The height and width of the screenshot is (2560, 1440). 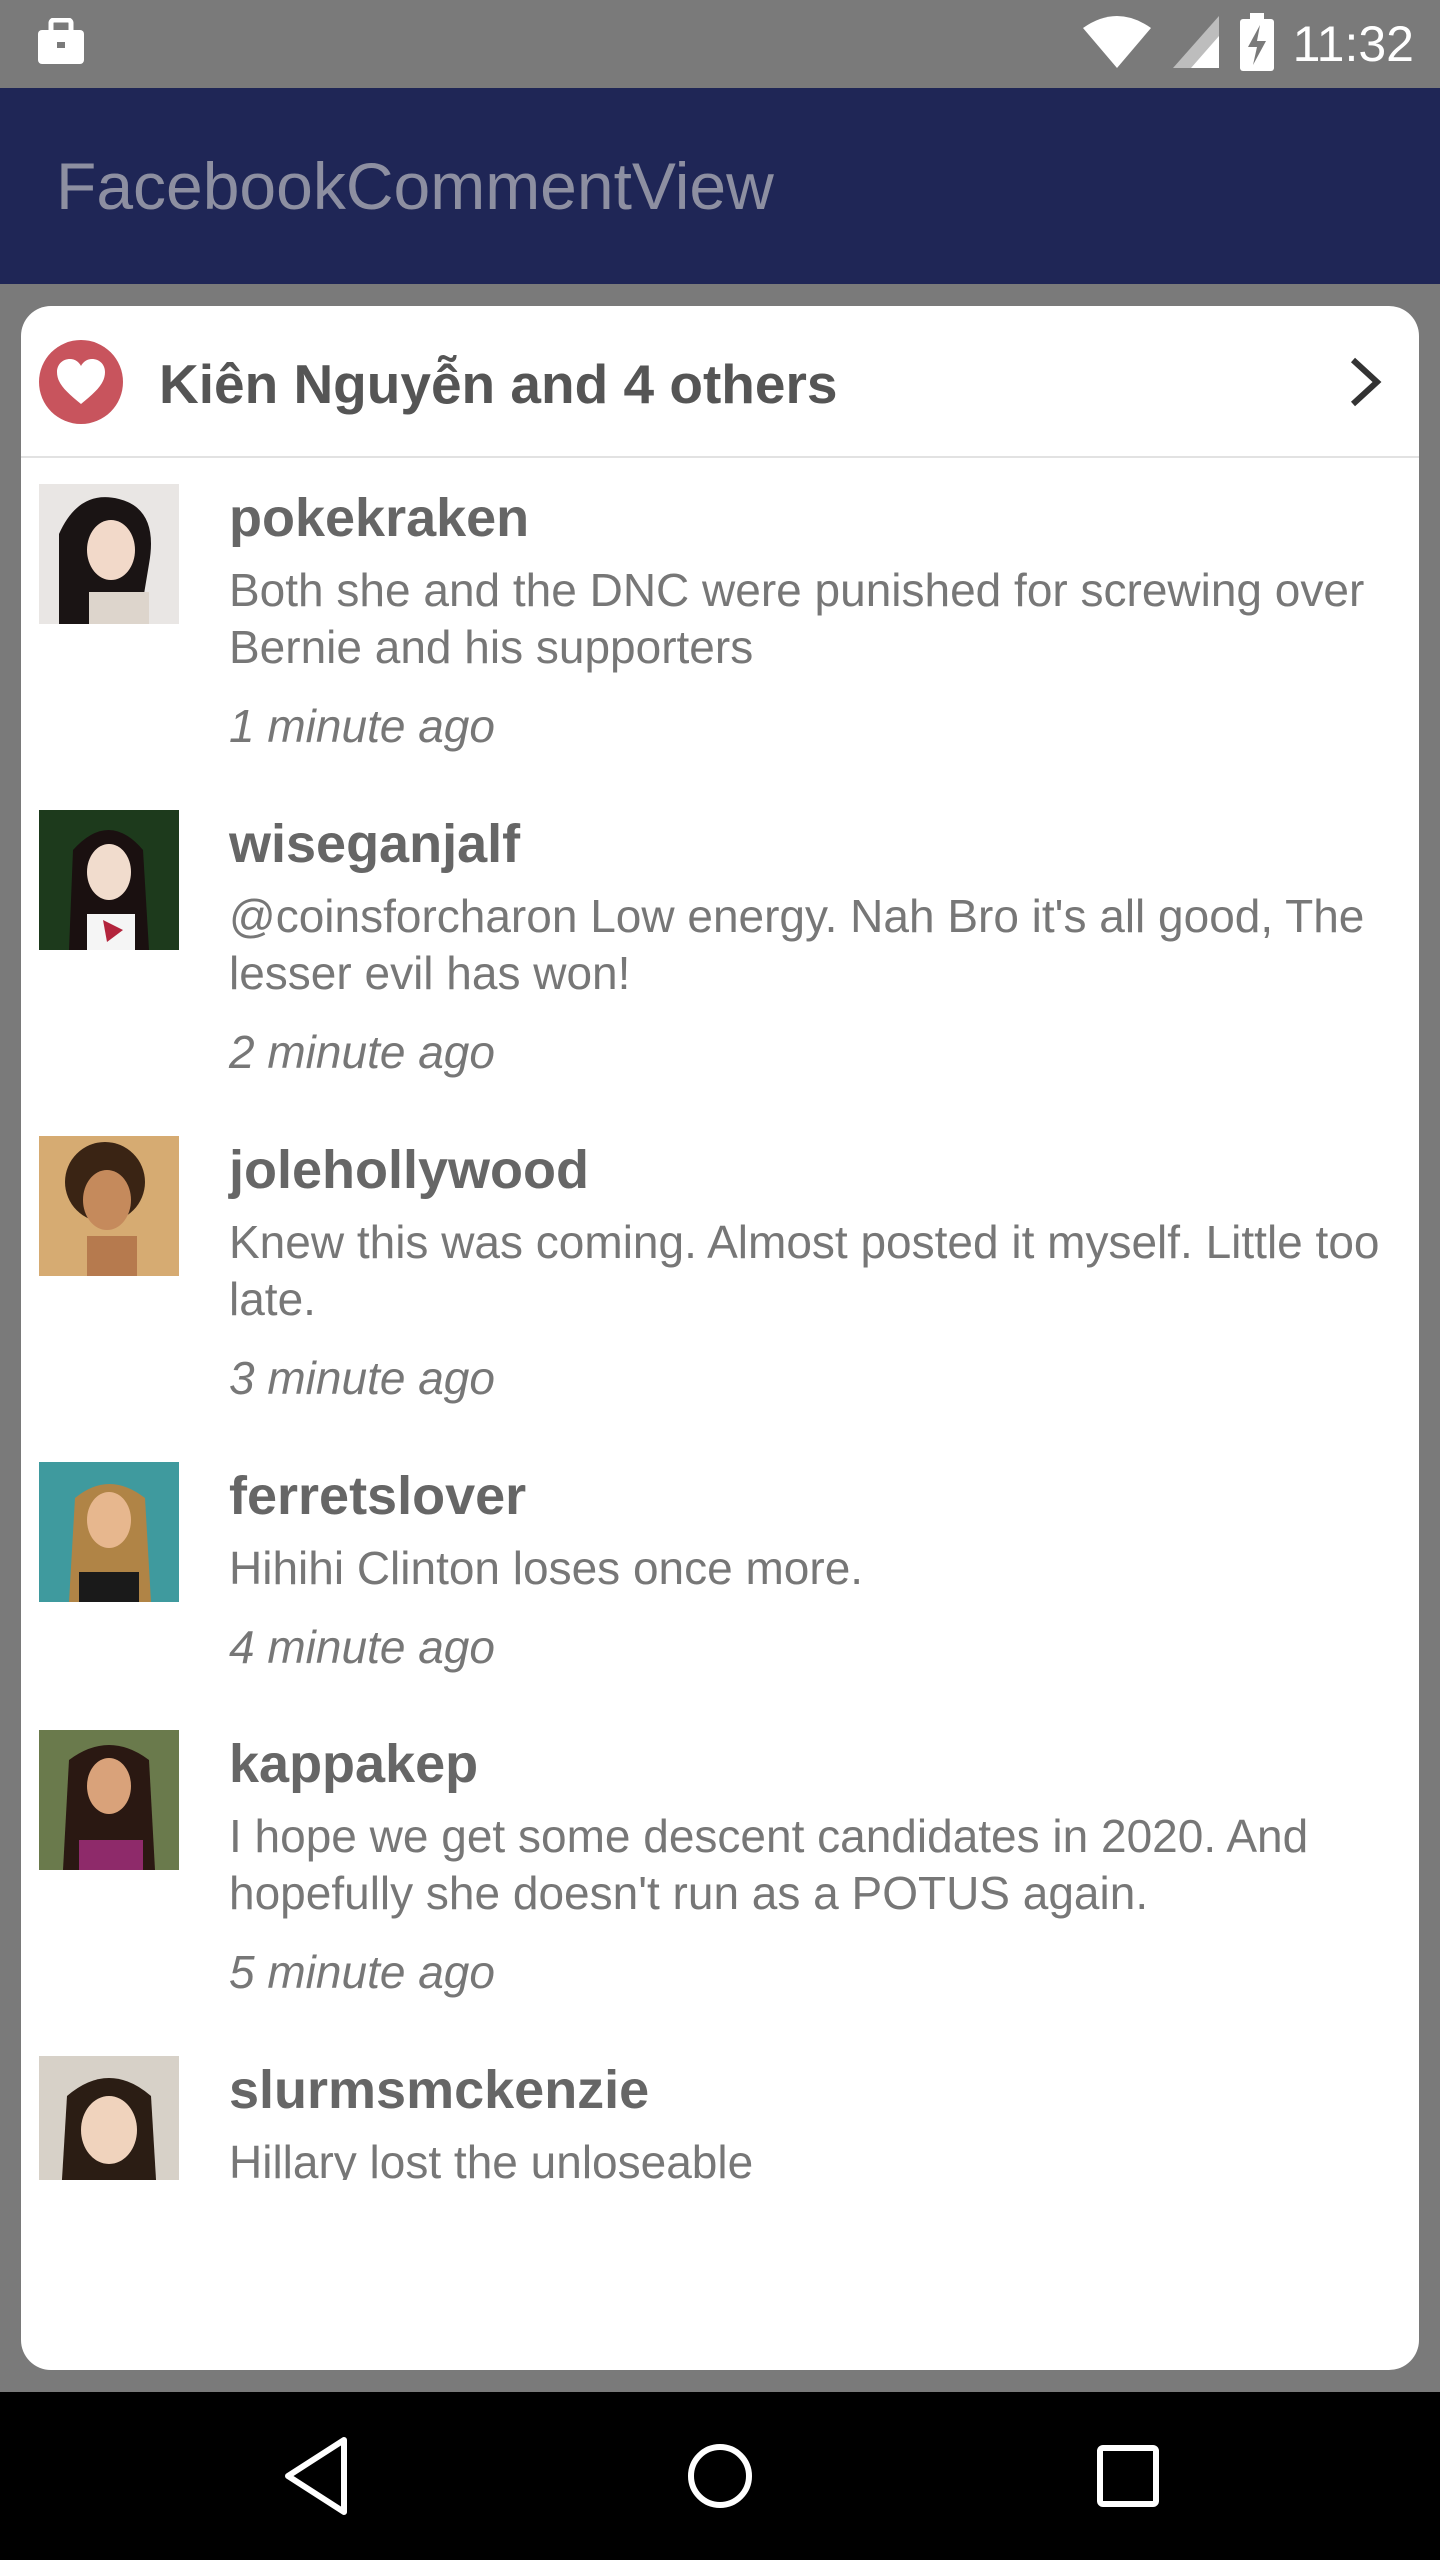 What do you see at coordinates (362, 1378) in the screenshot?
I see `comment-time: 3 minute ago` at bounding box center [362, 1378].